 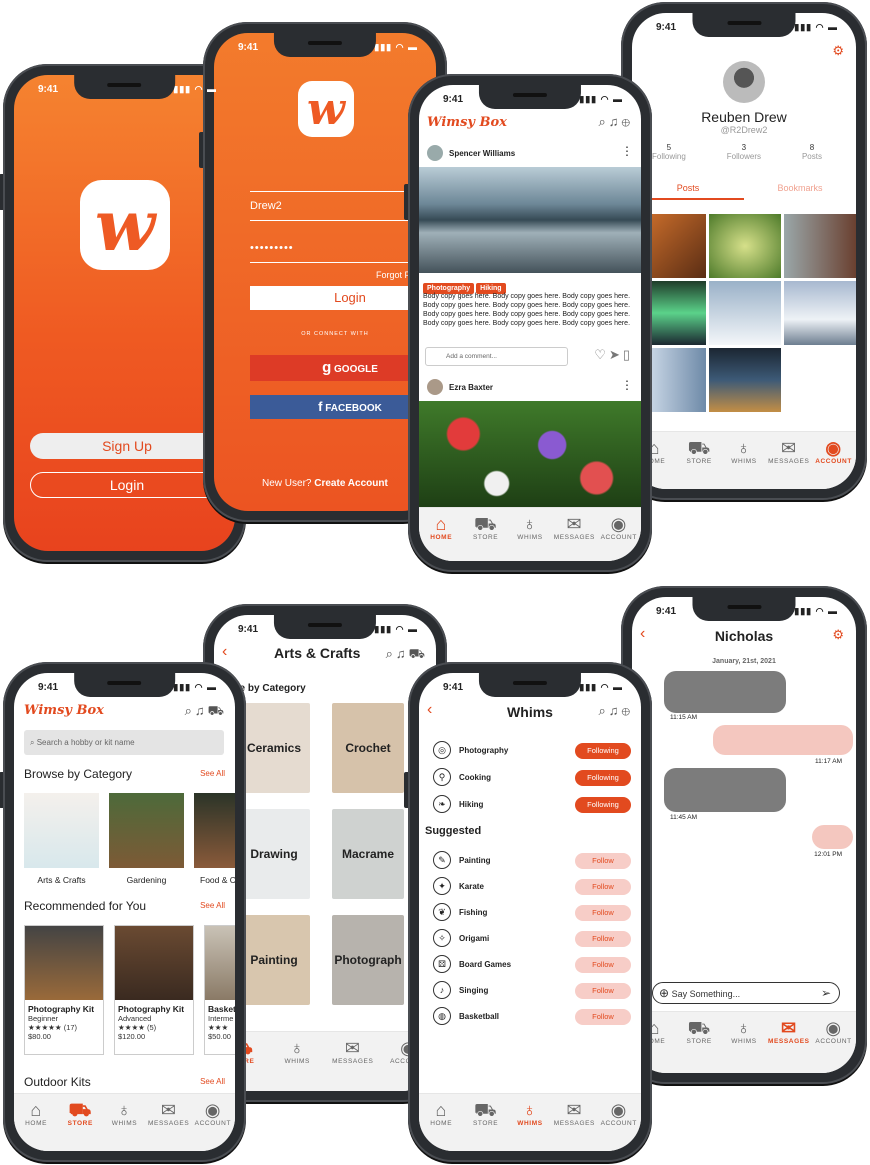 What do you see at coordinates (351, 483) in the screenshot?
I see `create-account-link: Create Account` at bounding box center [351, 483].